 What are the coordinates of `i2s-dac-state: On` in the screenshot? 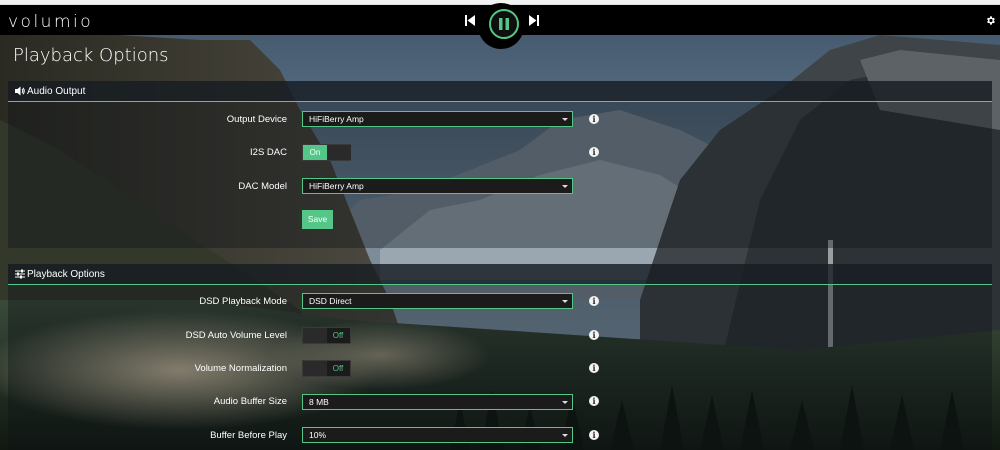 It's located at (315, 152).